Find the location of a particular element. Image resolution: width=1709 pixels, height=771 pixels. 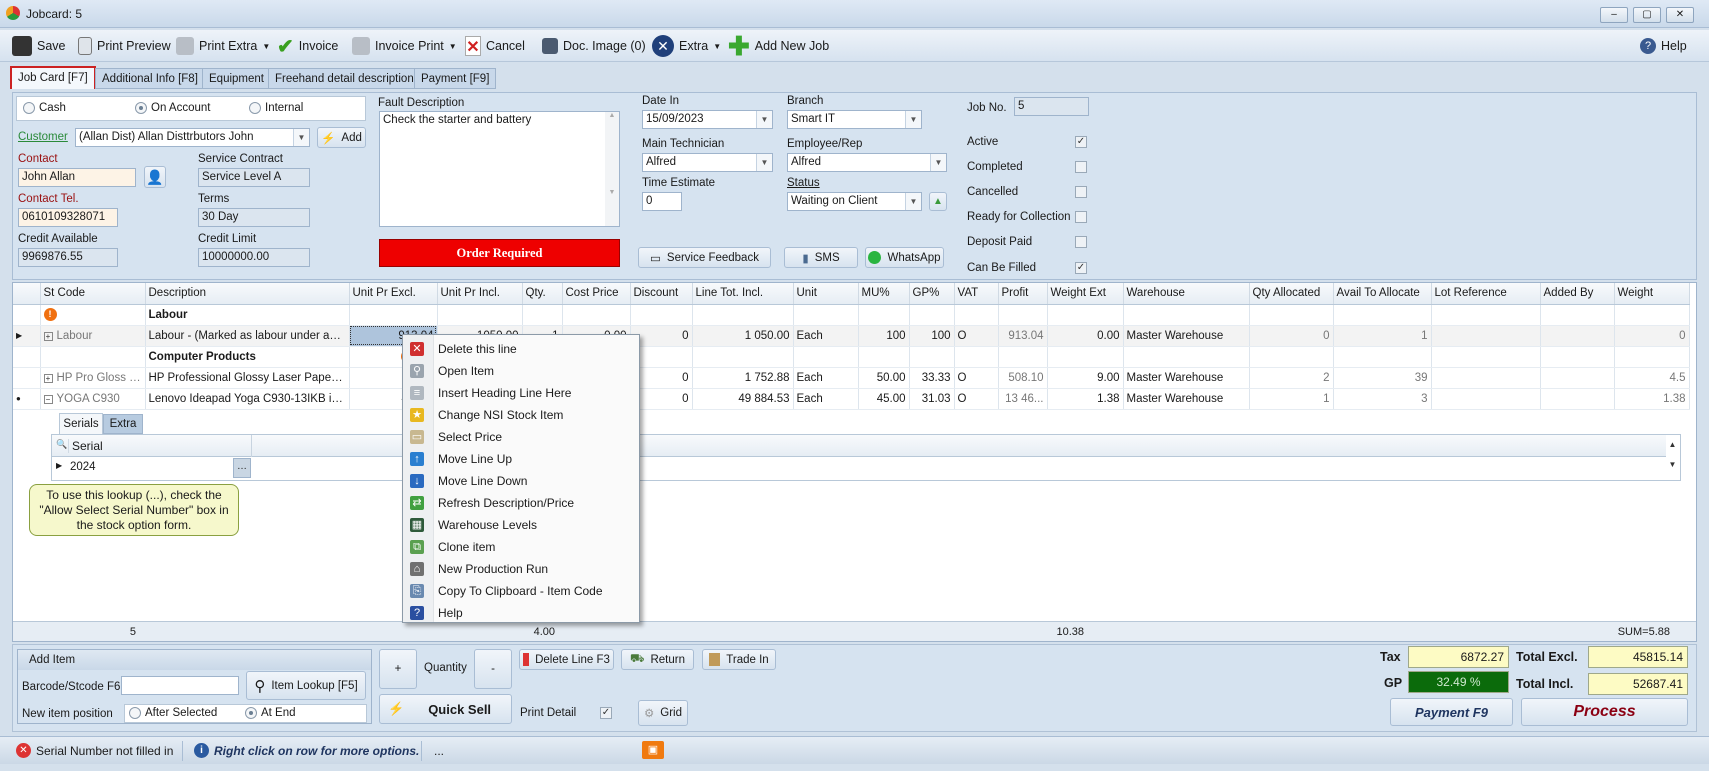

column-header: Unit Pr Incl. is located at coordinates (480, 294).